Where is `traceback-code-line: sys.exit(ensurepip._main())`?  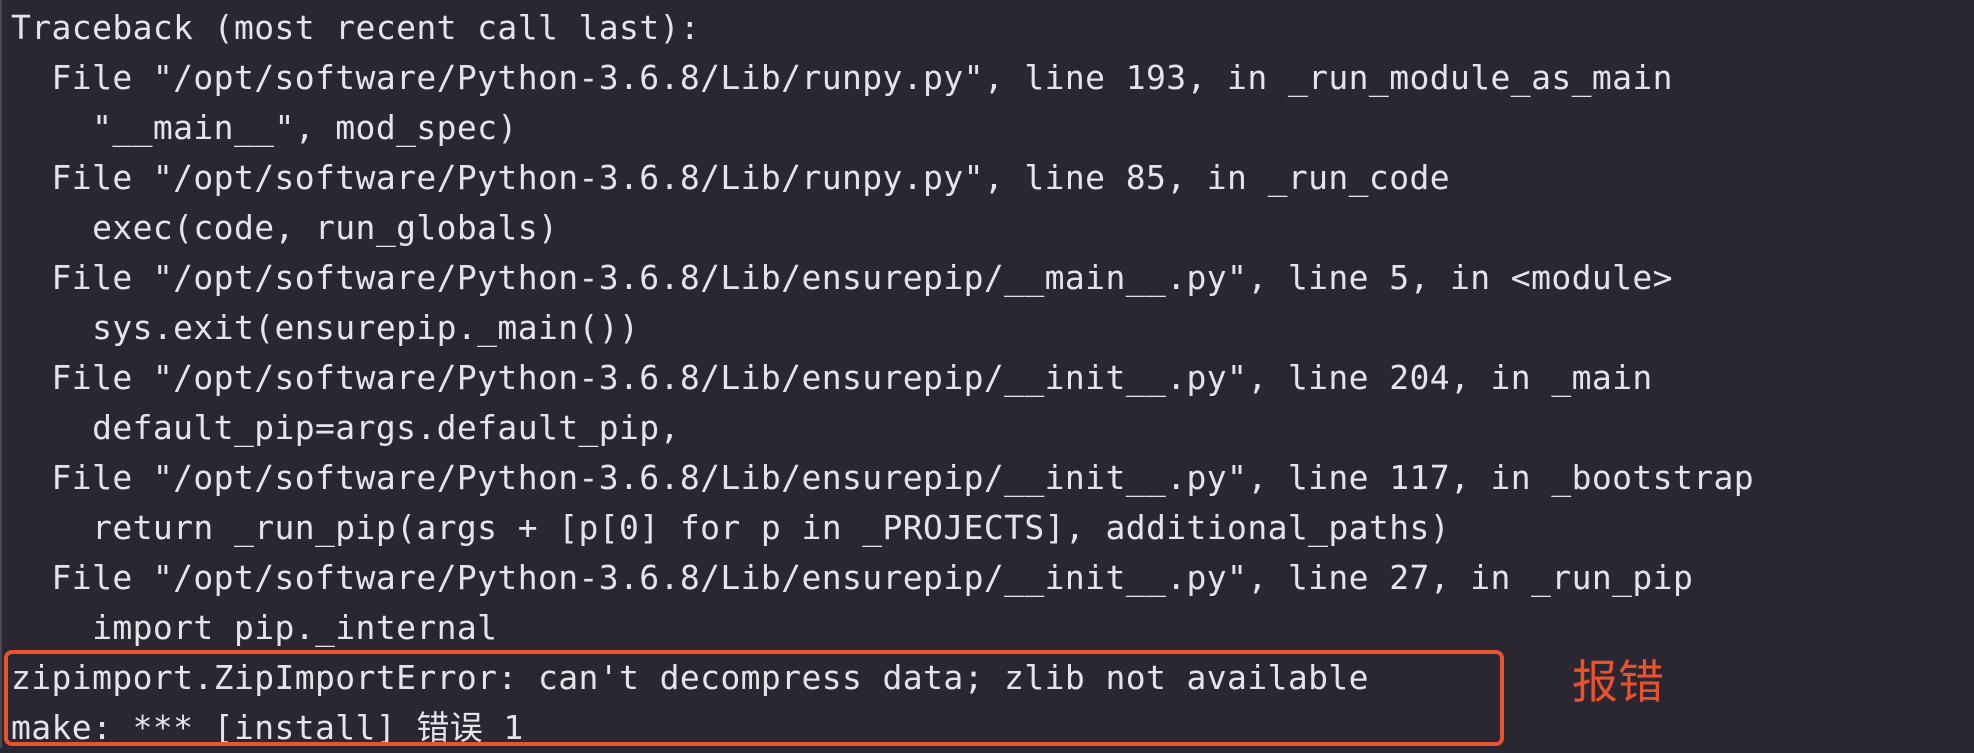 traceback-code-line: sys.exit(ensurepip._main()) is located at coordinates (325, 327).